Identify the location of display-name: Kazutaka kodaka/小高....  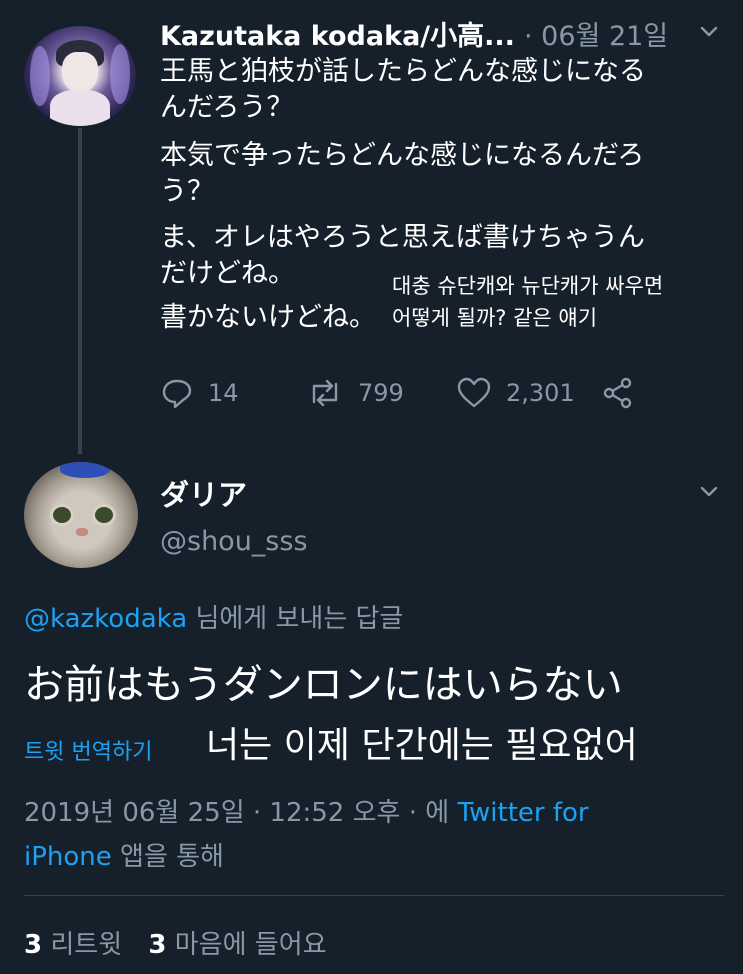
(337, 33).